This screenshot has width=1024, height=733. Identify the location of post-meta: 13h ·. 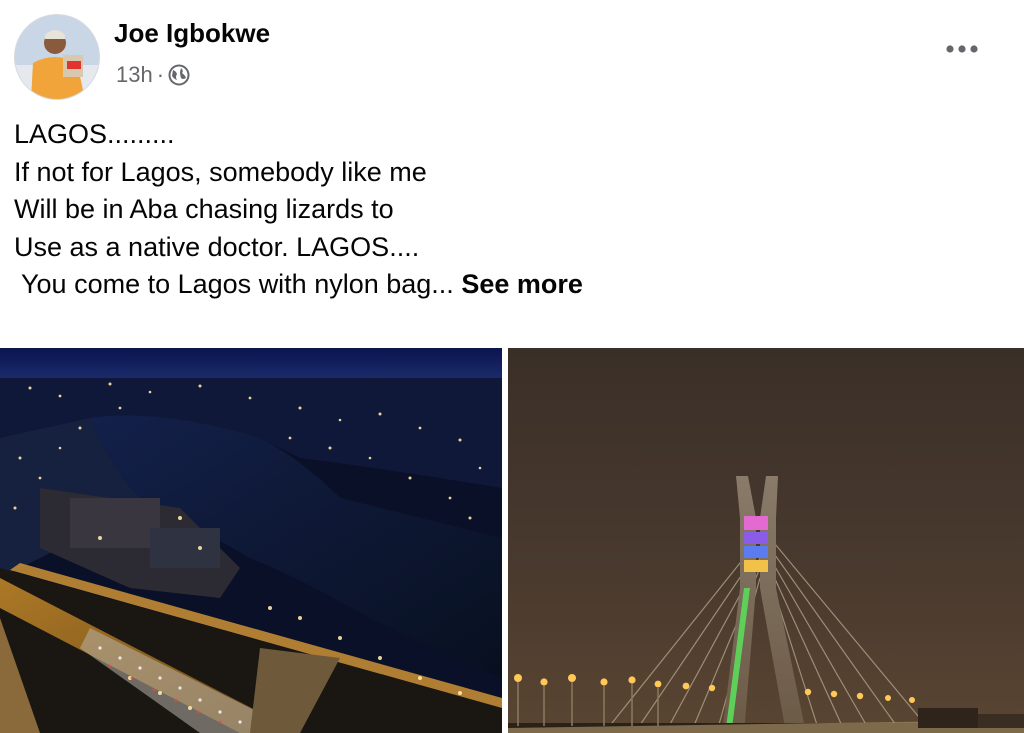
(153, 75).